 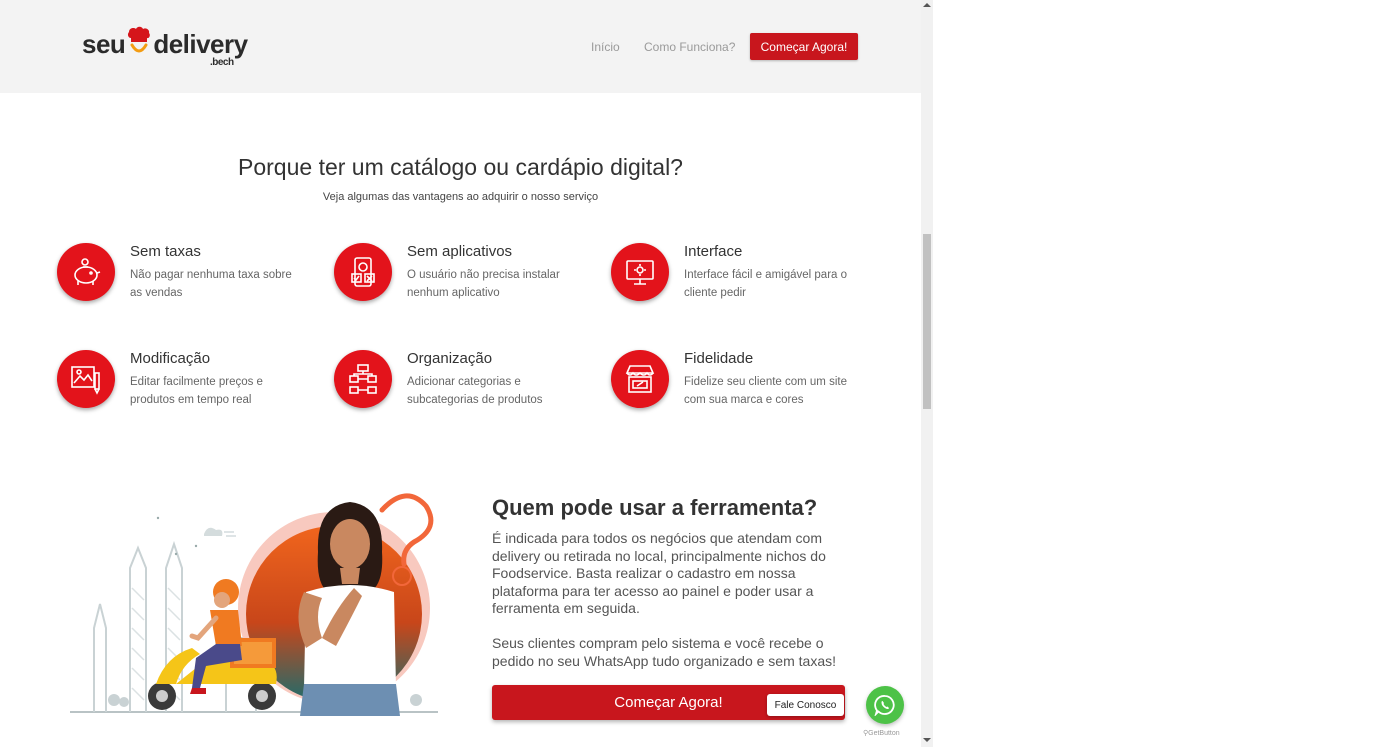 What do you see at coordinates (804, 46) in the screenshot?
I see `header-start-button: Começar Agora!` at bounding box center [804, 46].